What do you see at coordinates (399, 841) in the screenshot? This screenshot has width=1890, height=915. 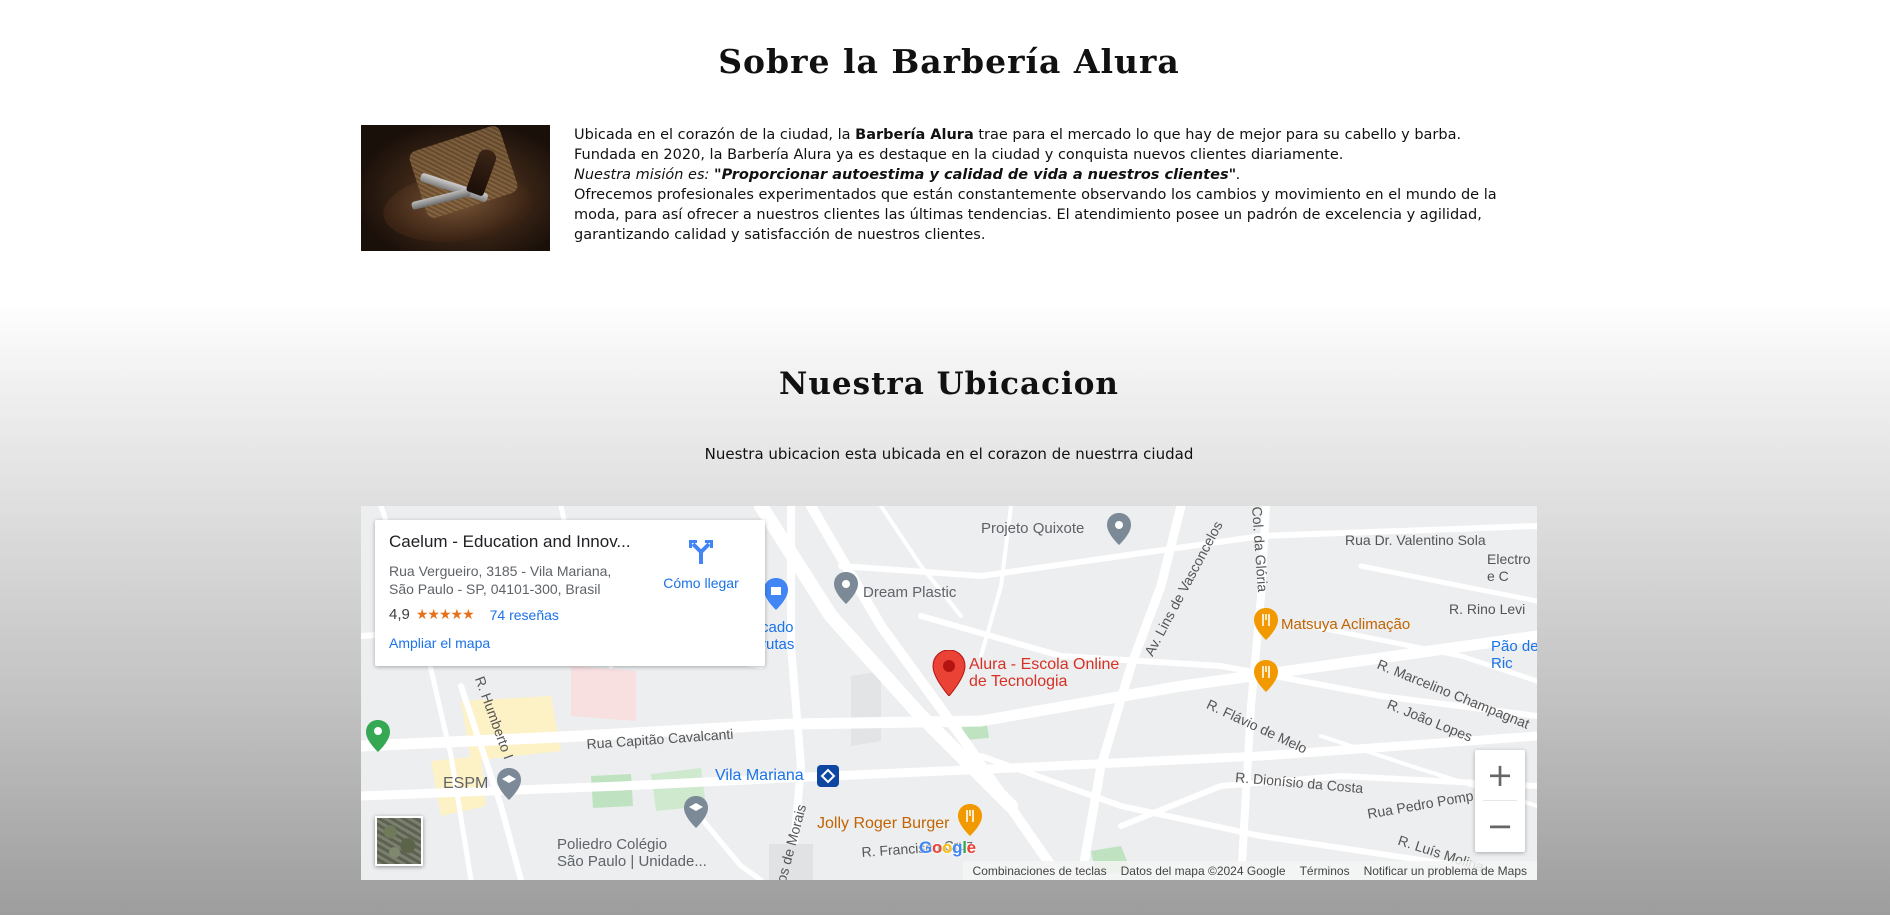 I see `satellite-layer-toggle` at bounding box center [399, 841].